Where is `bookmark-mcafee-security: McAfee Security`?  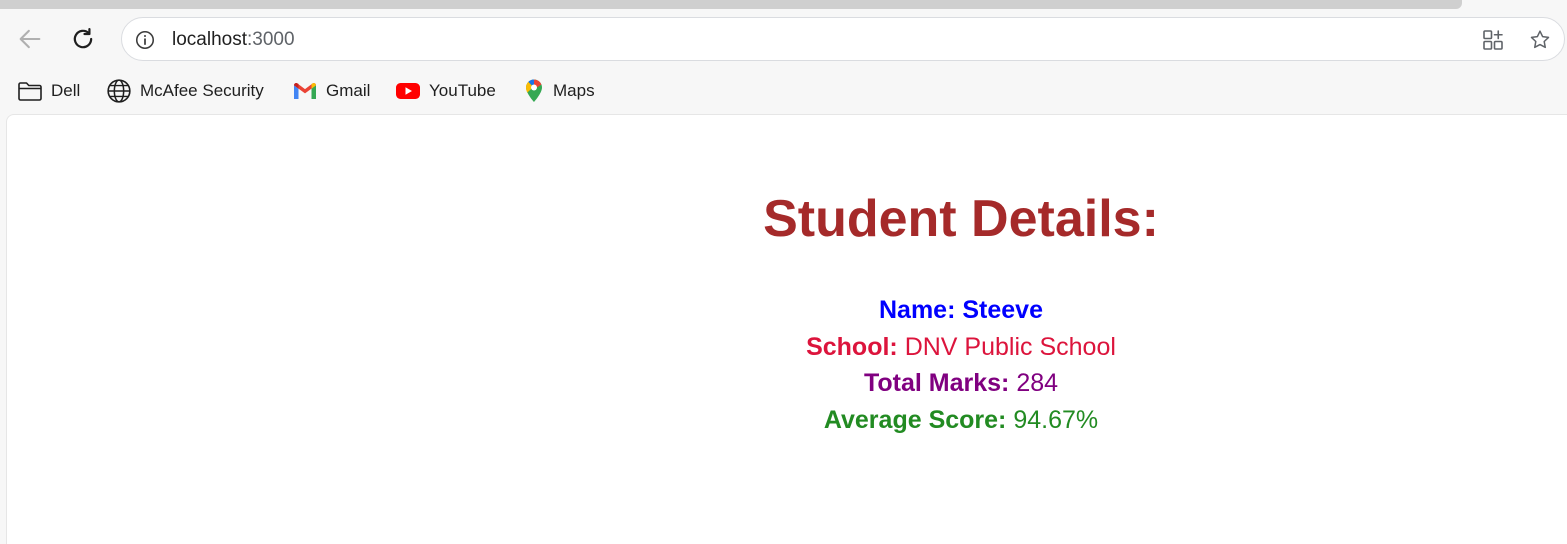
bookmark-mcafee-security: McAfee Security is located at coordinates (185, 91).